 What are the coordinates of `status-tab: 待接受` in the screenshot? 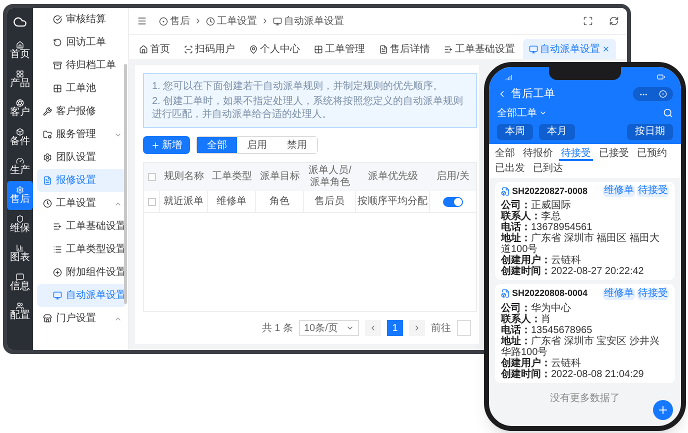 It's located at (576, 153).